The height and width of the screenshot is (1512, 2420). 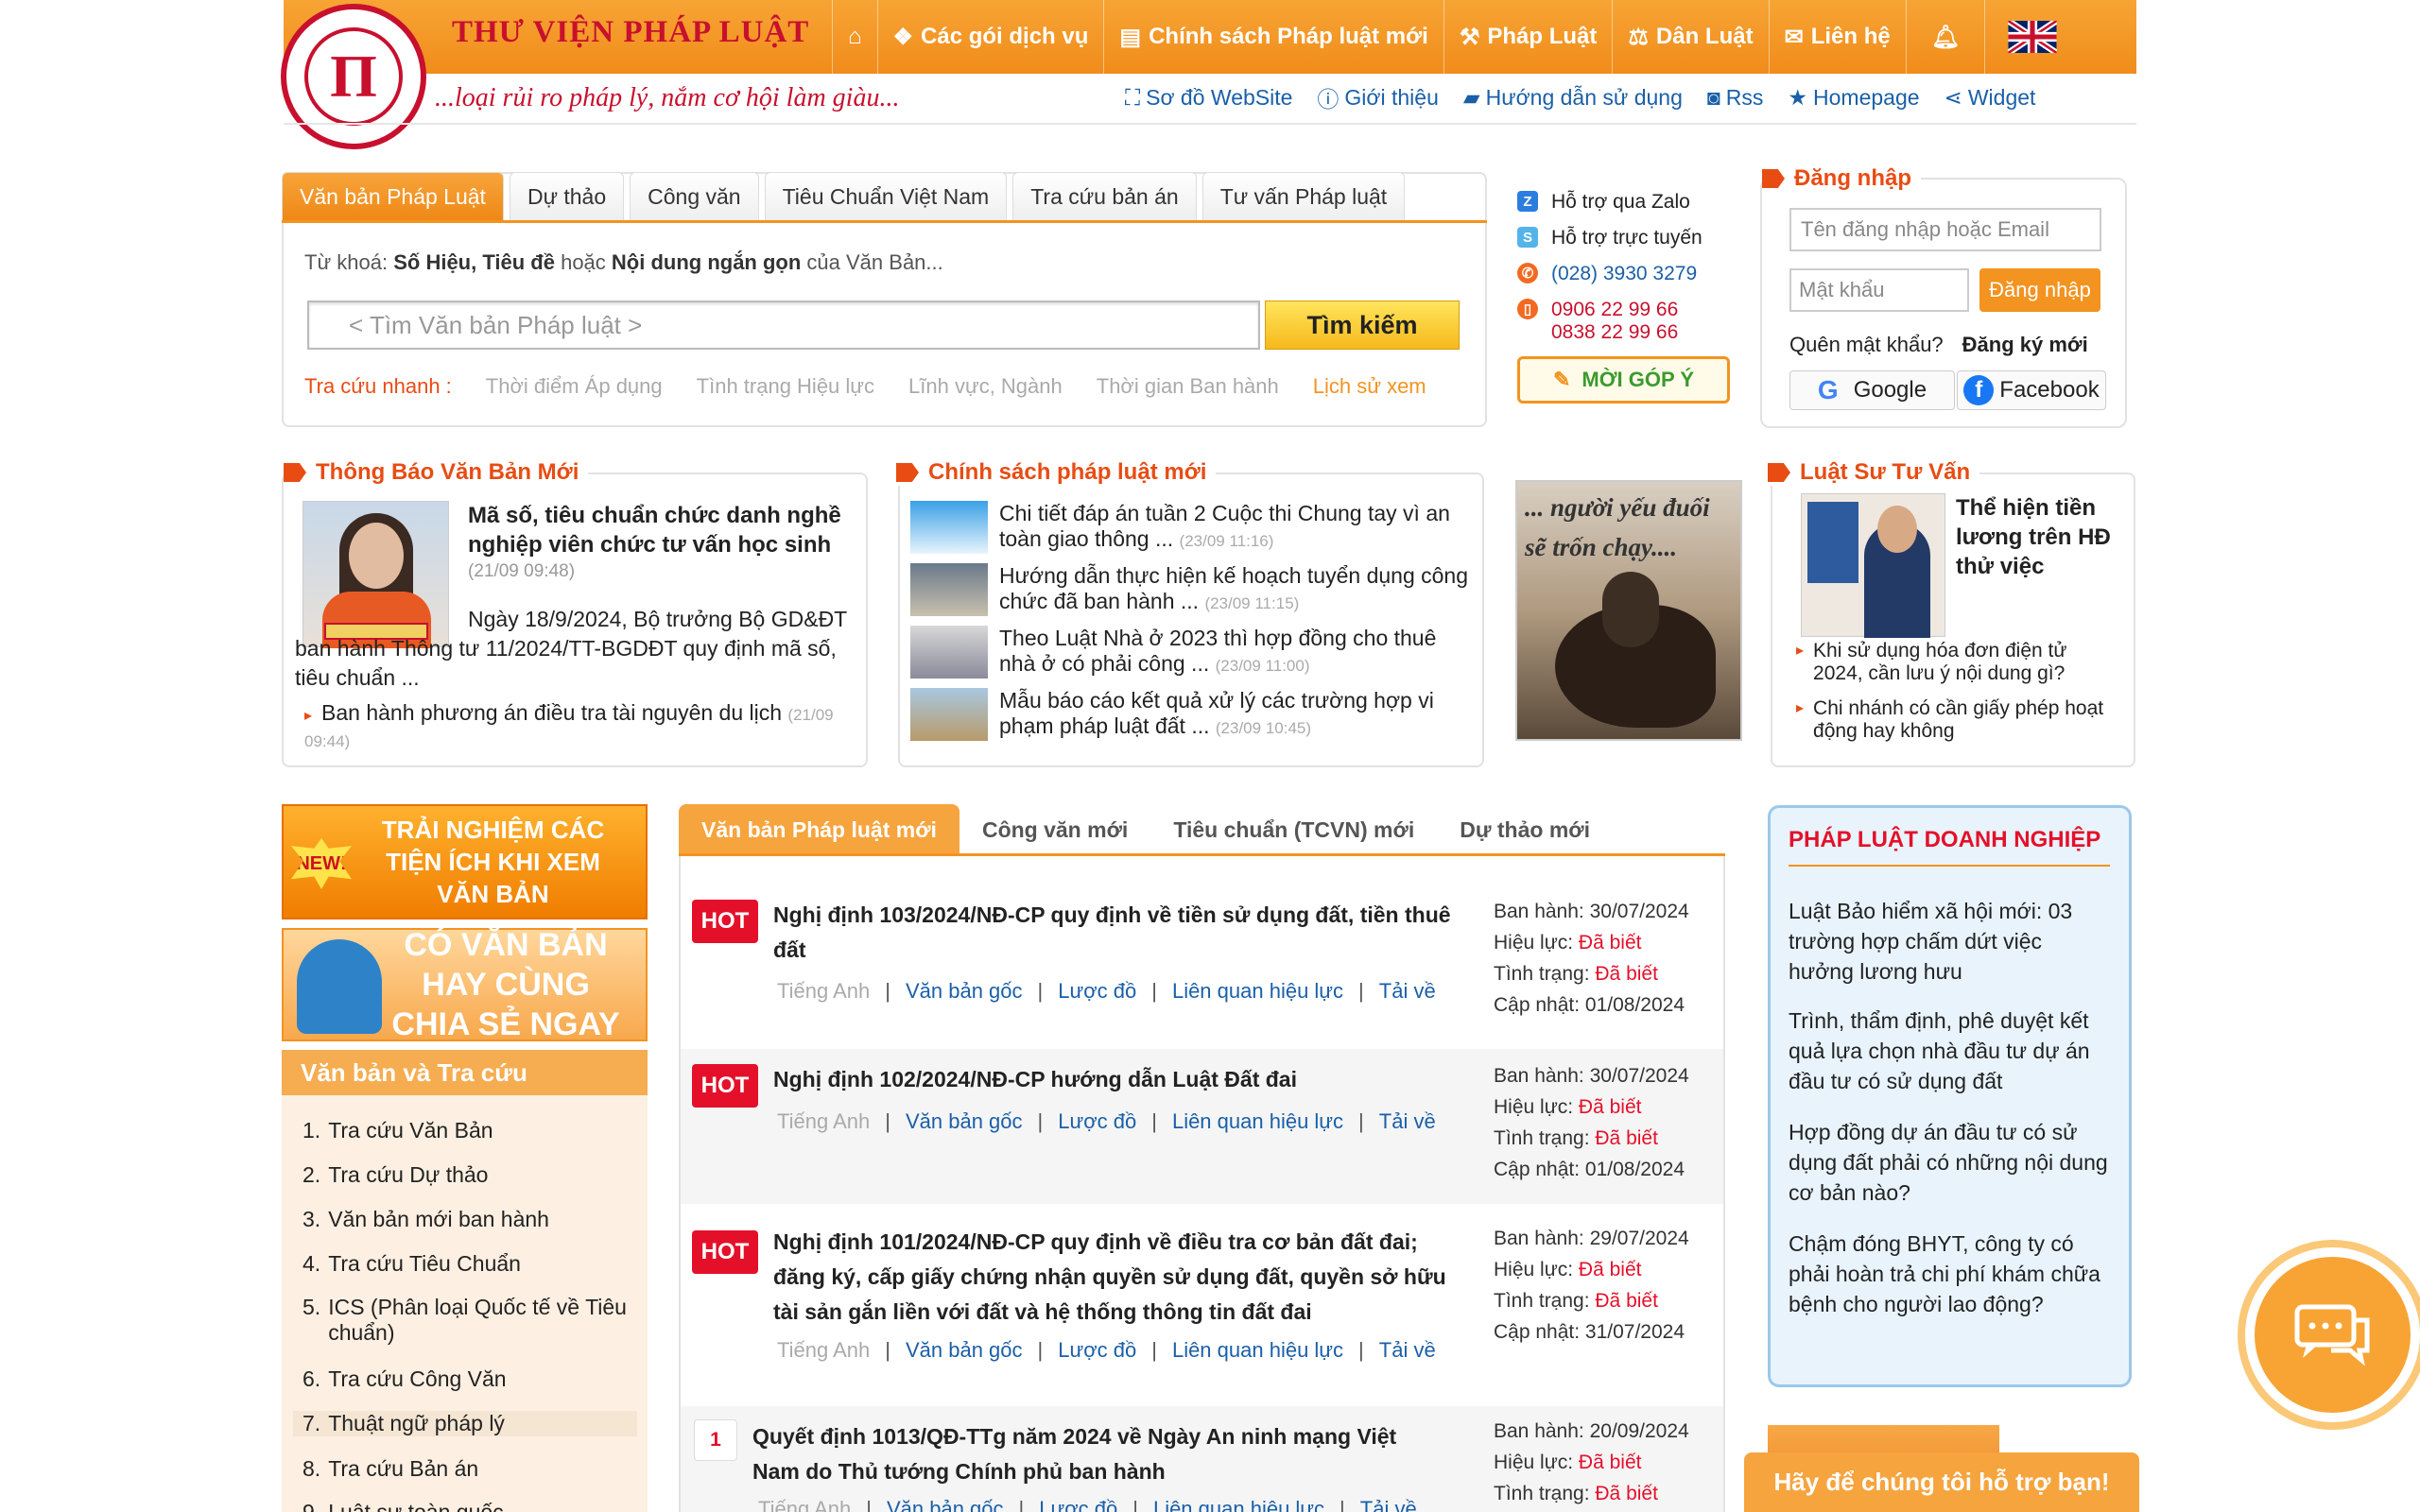 I want to click on chat-button, so click(x=2332, y=1334).